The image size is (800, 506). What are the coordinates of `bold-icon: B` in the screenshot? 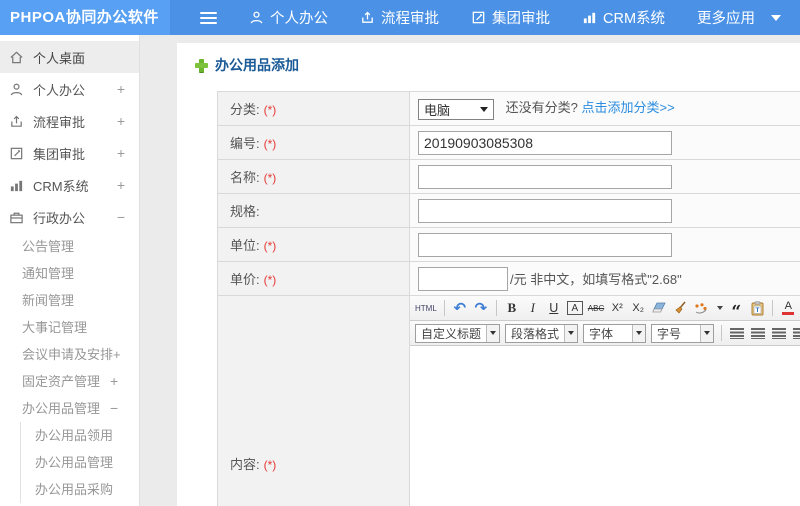 It's located at (512, 308).